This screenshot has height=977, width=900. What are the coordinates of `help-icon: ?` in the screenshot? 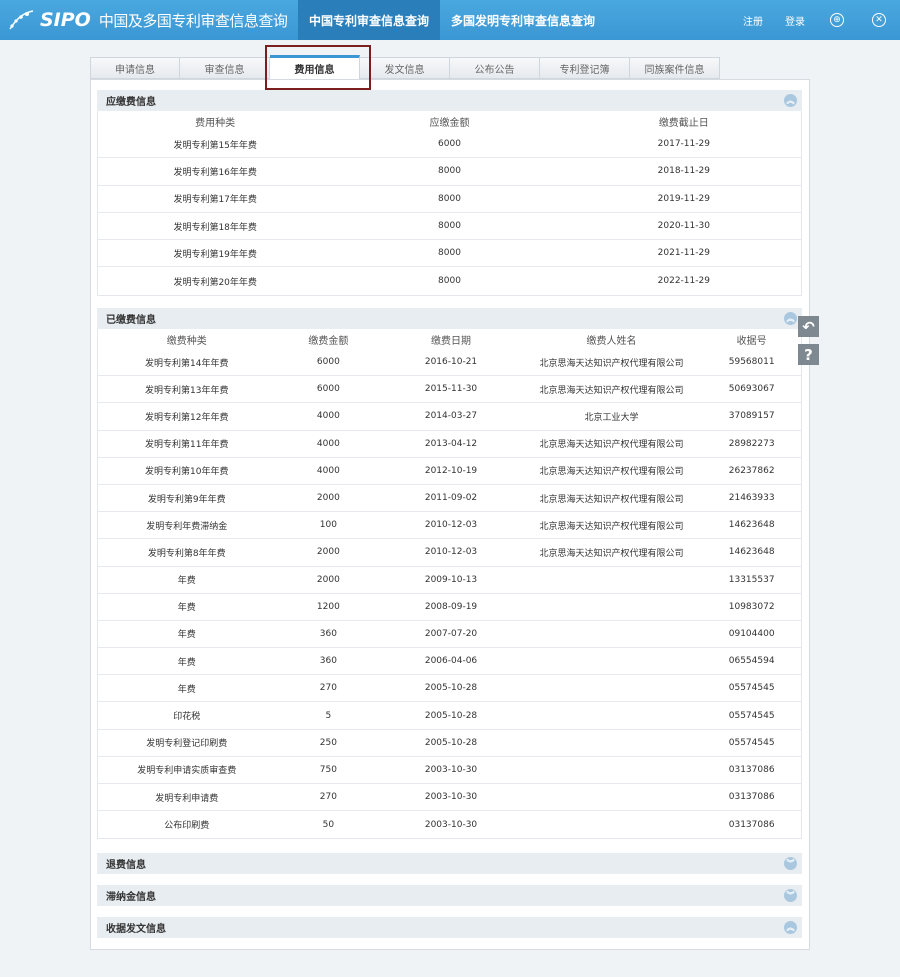 It's located at (808, 354).